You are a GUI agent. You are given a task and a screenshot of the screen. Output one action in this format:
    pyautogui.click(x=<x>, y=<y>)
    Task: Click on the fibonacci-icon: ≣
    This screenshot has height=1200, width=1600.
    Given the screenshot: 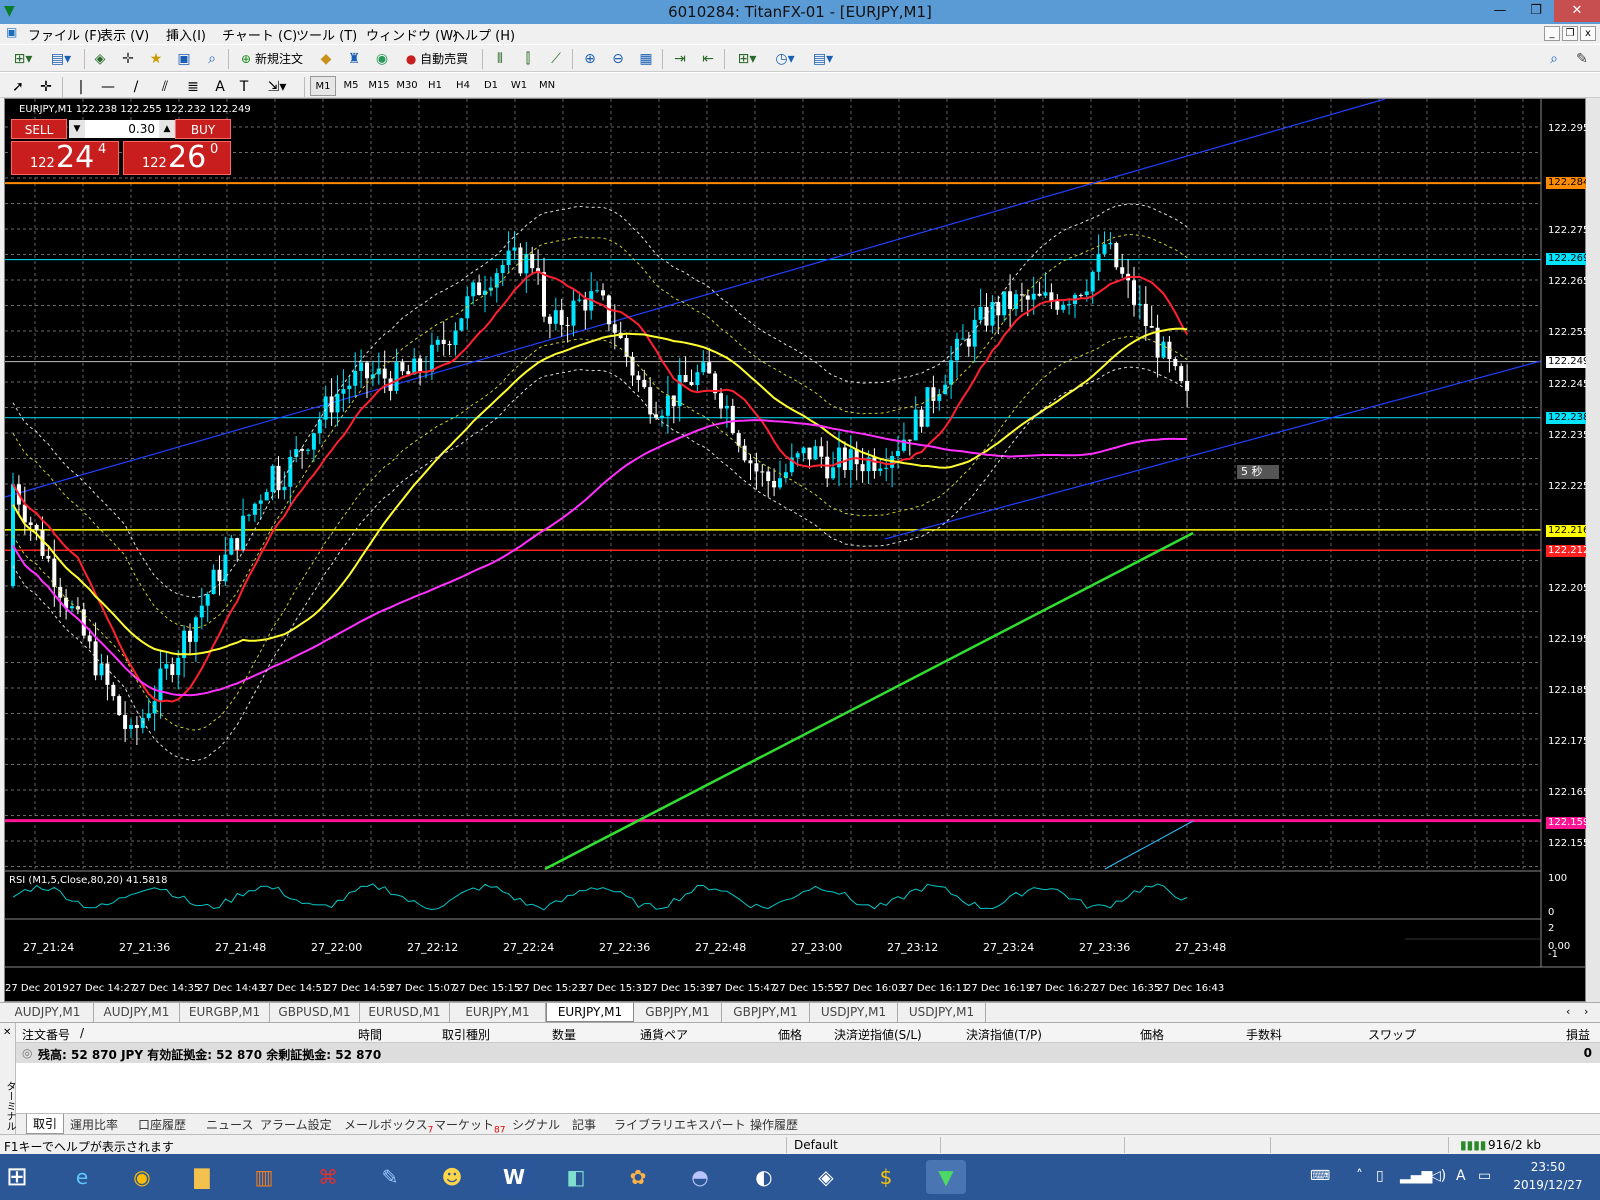 What is the action you would take?
    pyautogui.click(x=193, y=87)
    